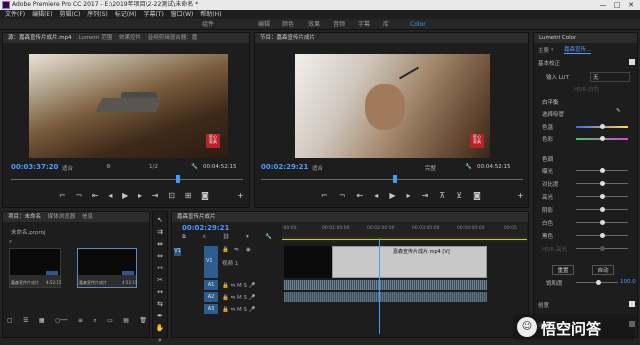 The image size is (640, 345). I want to click on track-v1-target: V1, so click(211, 262).